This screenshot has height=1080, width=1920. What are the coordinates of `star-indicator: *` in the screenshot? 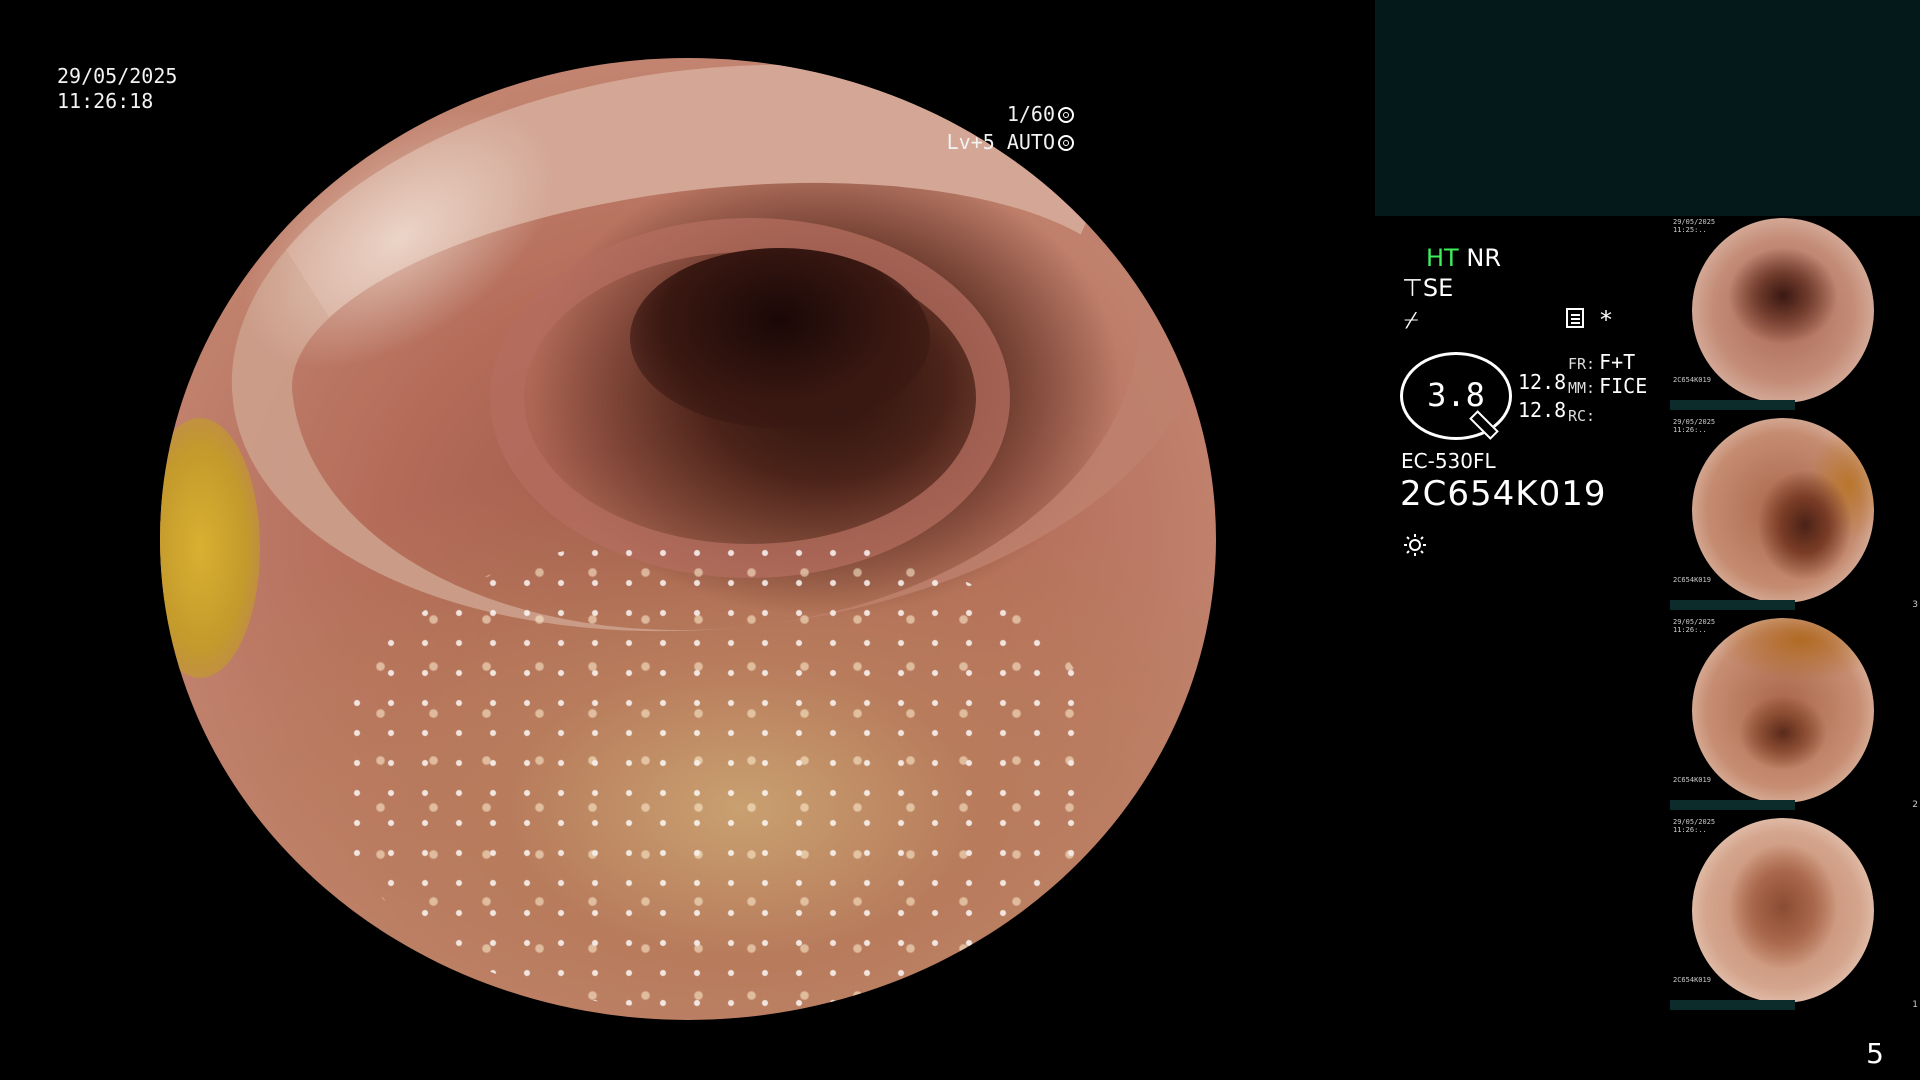 It's located at (1606, 320).